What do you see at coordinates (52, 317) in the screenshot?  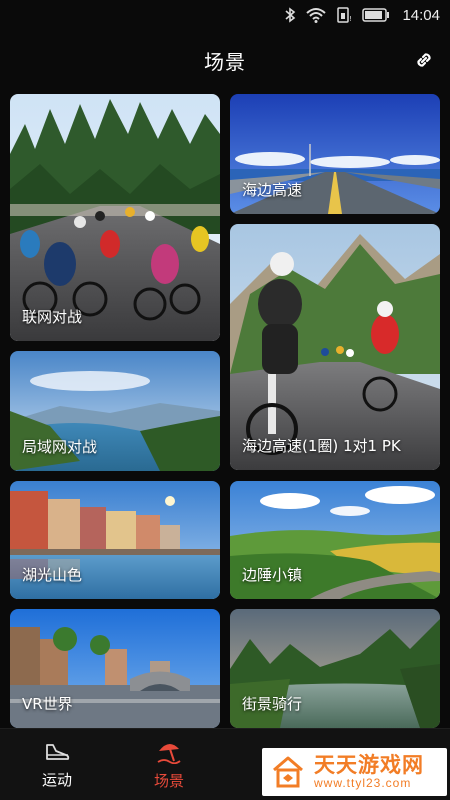 I see `scene-label: 联网对战` at bounding box center [52, 317].